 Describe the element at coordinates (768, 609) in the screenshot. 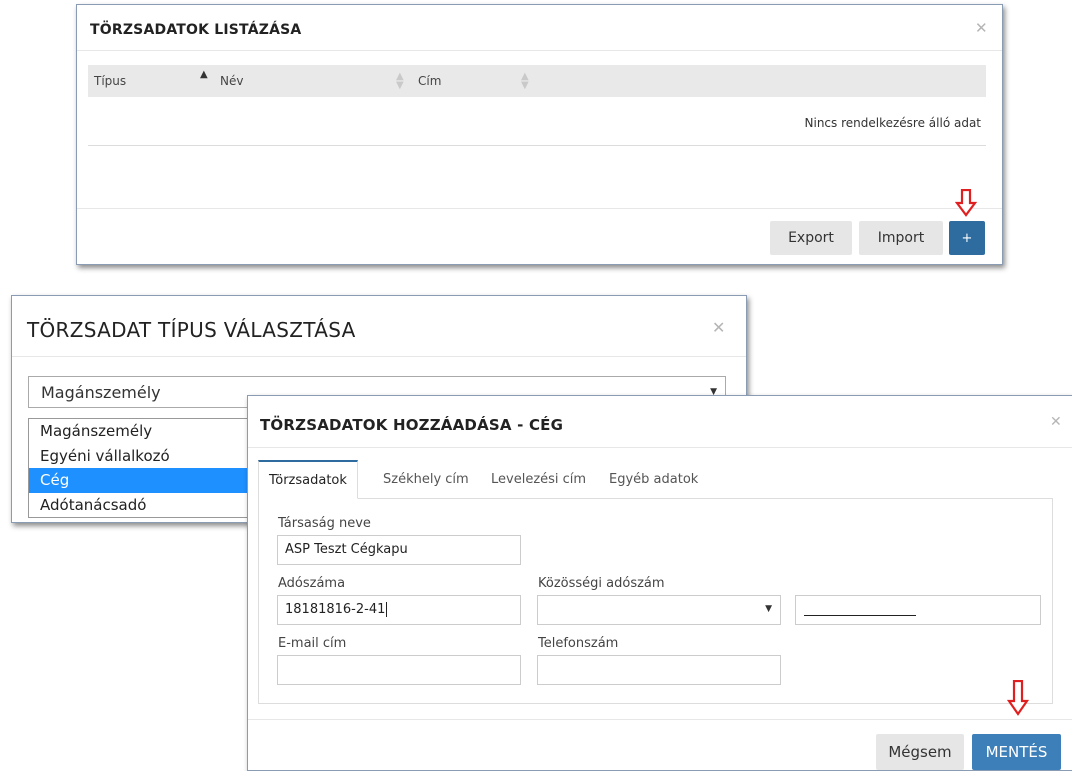

I see `caret-down-icon: ▼` at that location.